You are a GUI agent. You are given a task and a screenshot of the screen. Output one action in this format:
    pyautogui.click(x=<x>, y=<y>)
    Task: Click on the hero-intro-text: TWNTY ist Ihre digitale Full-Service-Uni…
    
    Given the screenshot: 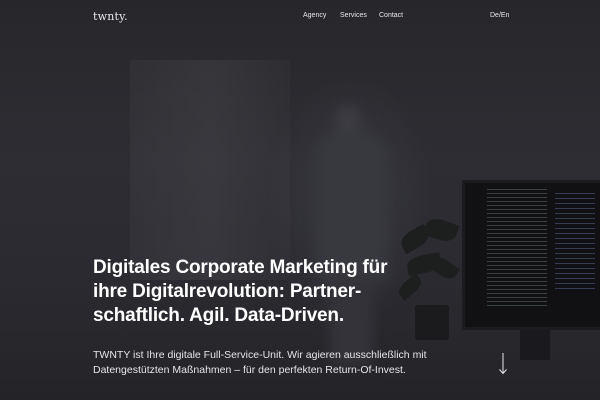 What is the action you would take?
    pyautogui.click(x=273, y=363)
    